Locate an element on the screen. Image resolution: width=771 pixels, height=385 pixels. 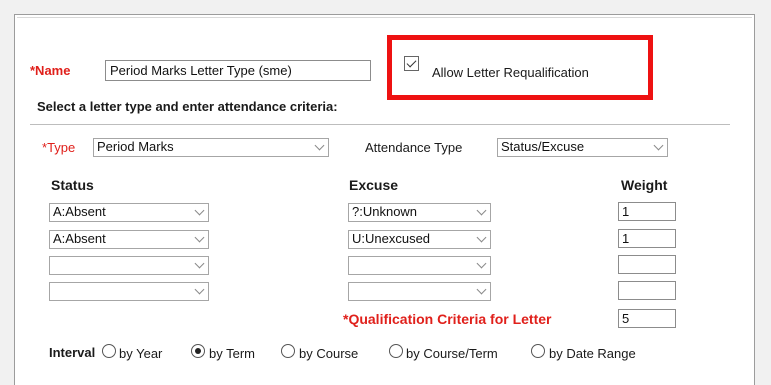
name-label: *Name is located at coordinates (50, 70).